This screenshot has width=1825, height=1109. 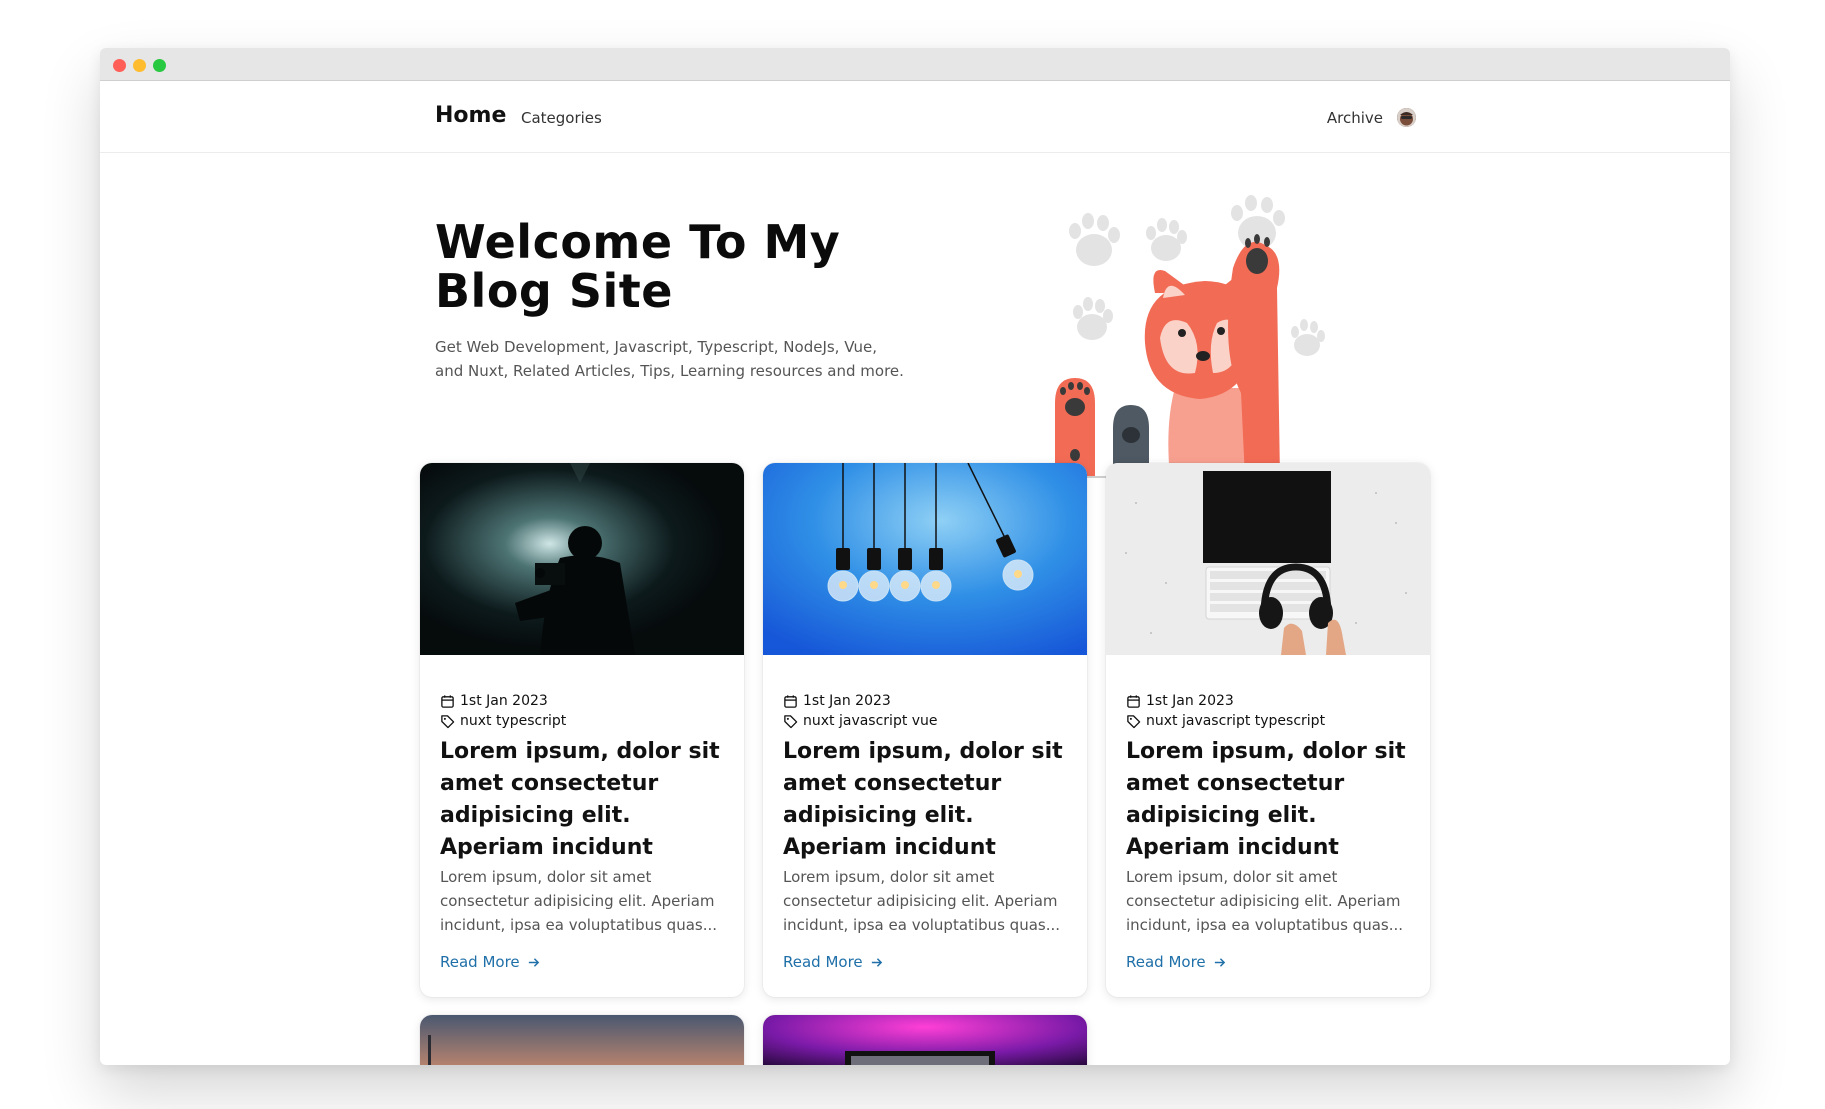 I want to click on nav-archive-link: Archive, so click(x=1355, y=118).